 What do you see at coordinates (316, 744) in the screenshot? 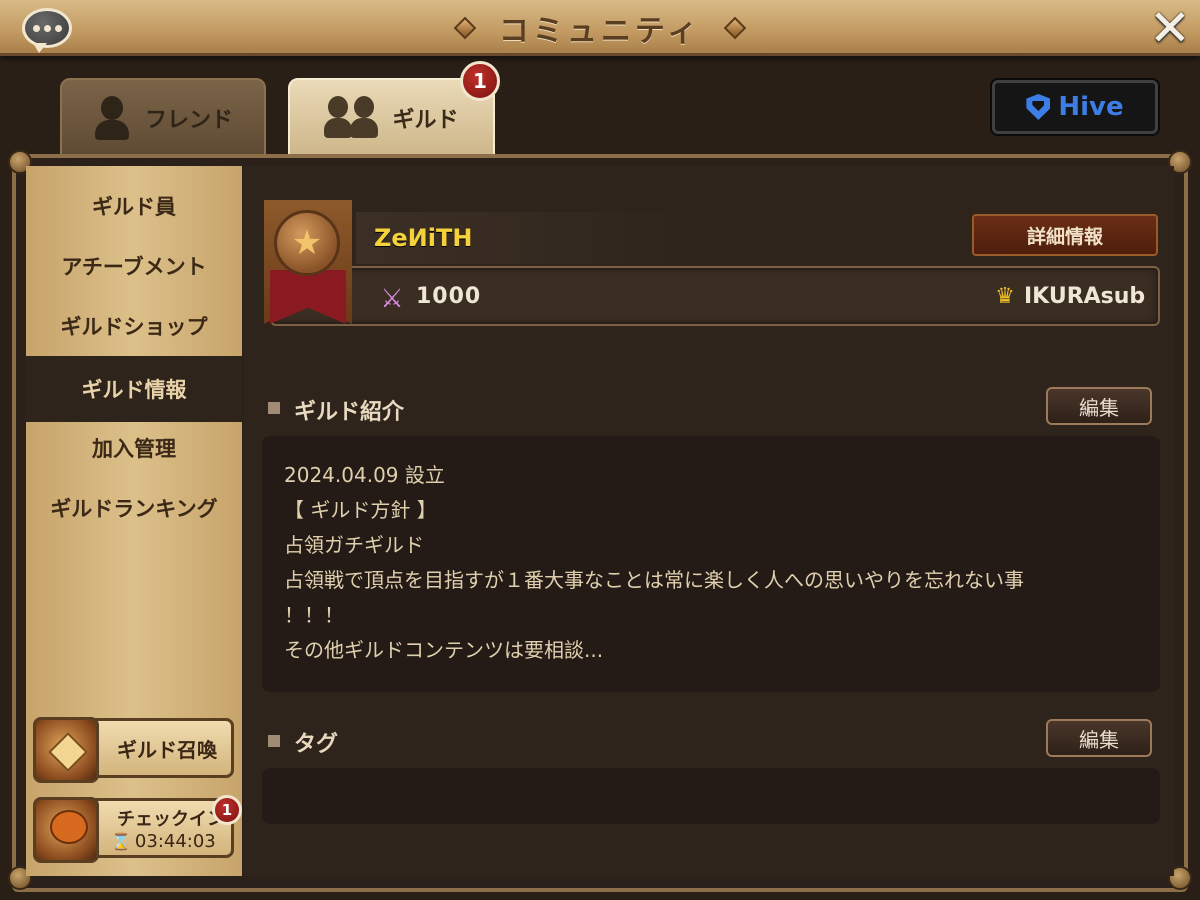
I see `tags-section-title: タグ` at bounding box center [316, 744].